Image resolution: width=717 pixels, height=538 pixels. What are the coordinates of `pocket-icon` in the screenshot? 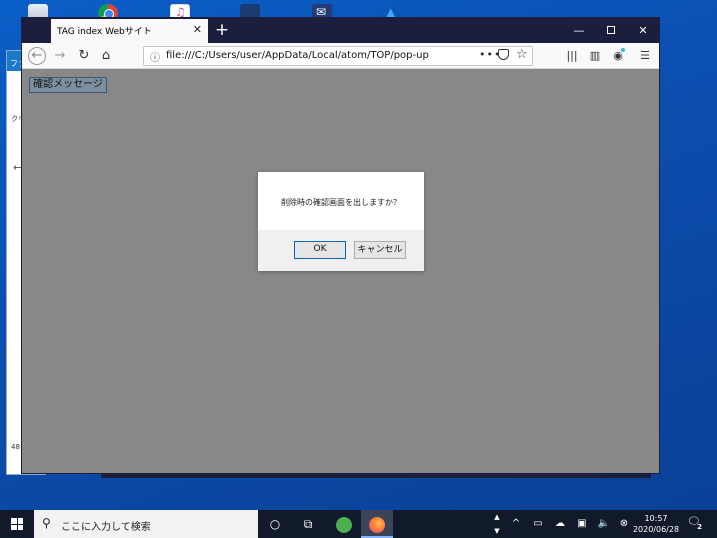 It's located at (503, 54).